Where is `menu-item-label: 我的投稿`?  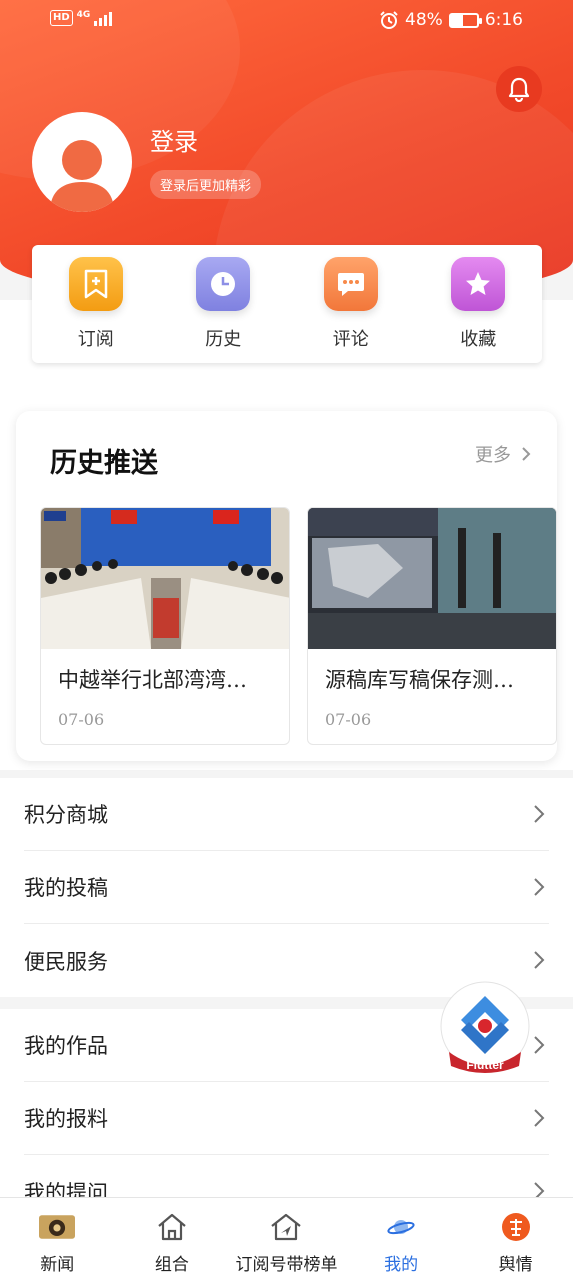
menu-item-label: 我的投稿 is located at coordinates (66, 888).